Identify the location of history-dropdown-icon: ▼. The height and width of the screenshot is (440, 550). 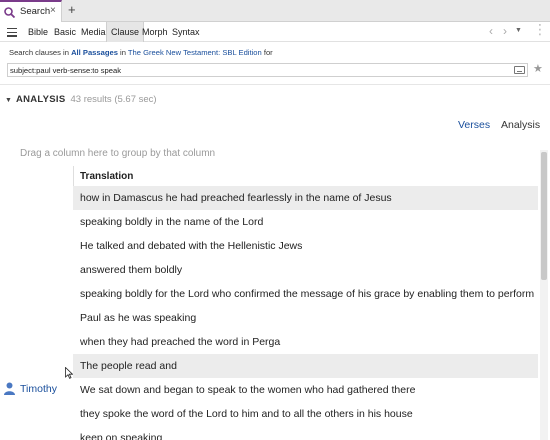
(518, 30).